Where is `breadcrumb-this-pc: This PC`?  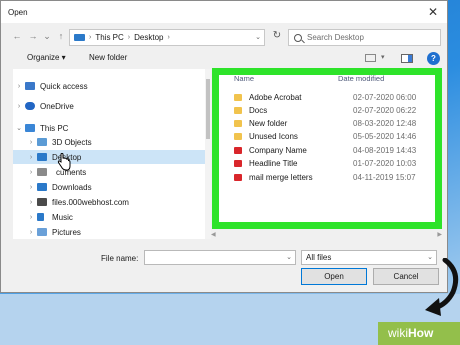 breadcrumb-this-pc: This PC is located at coordinates (109, 37).